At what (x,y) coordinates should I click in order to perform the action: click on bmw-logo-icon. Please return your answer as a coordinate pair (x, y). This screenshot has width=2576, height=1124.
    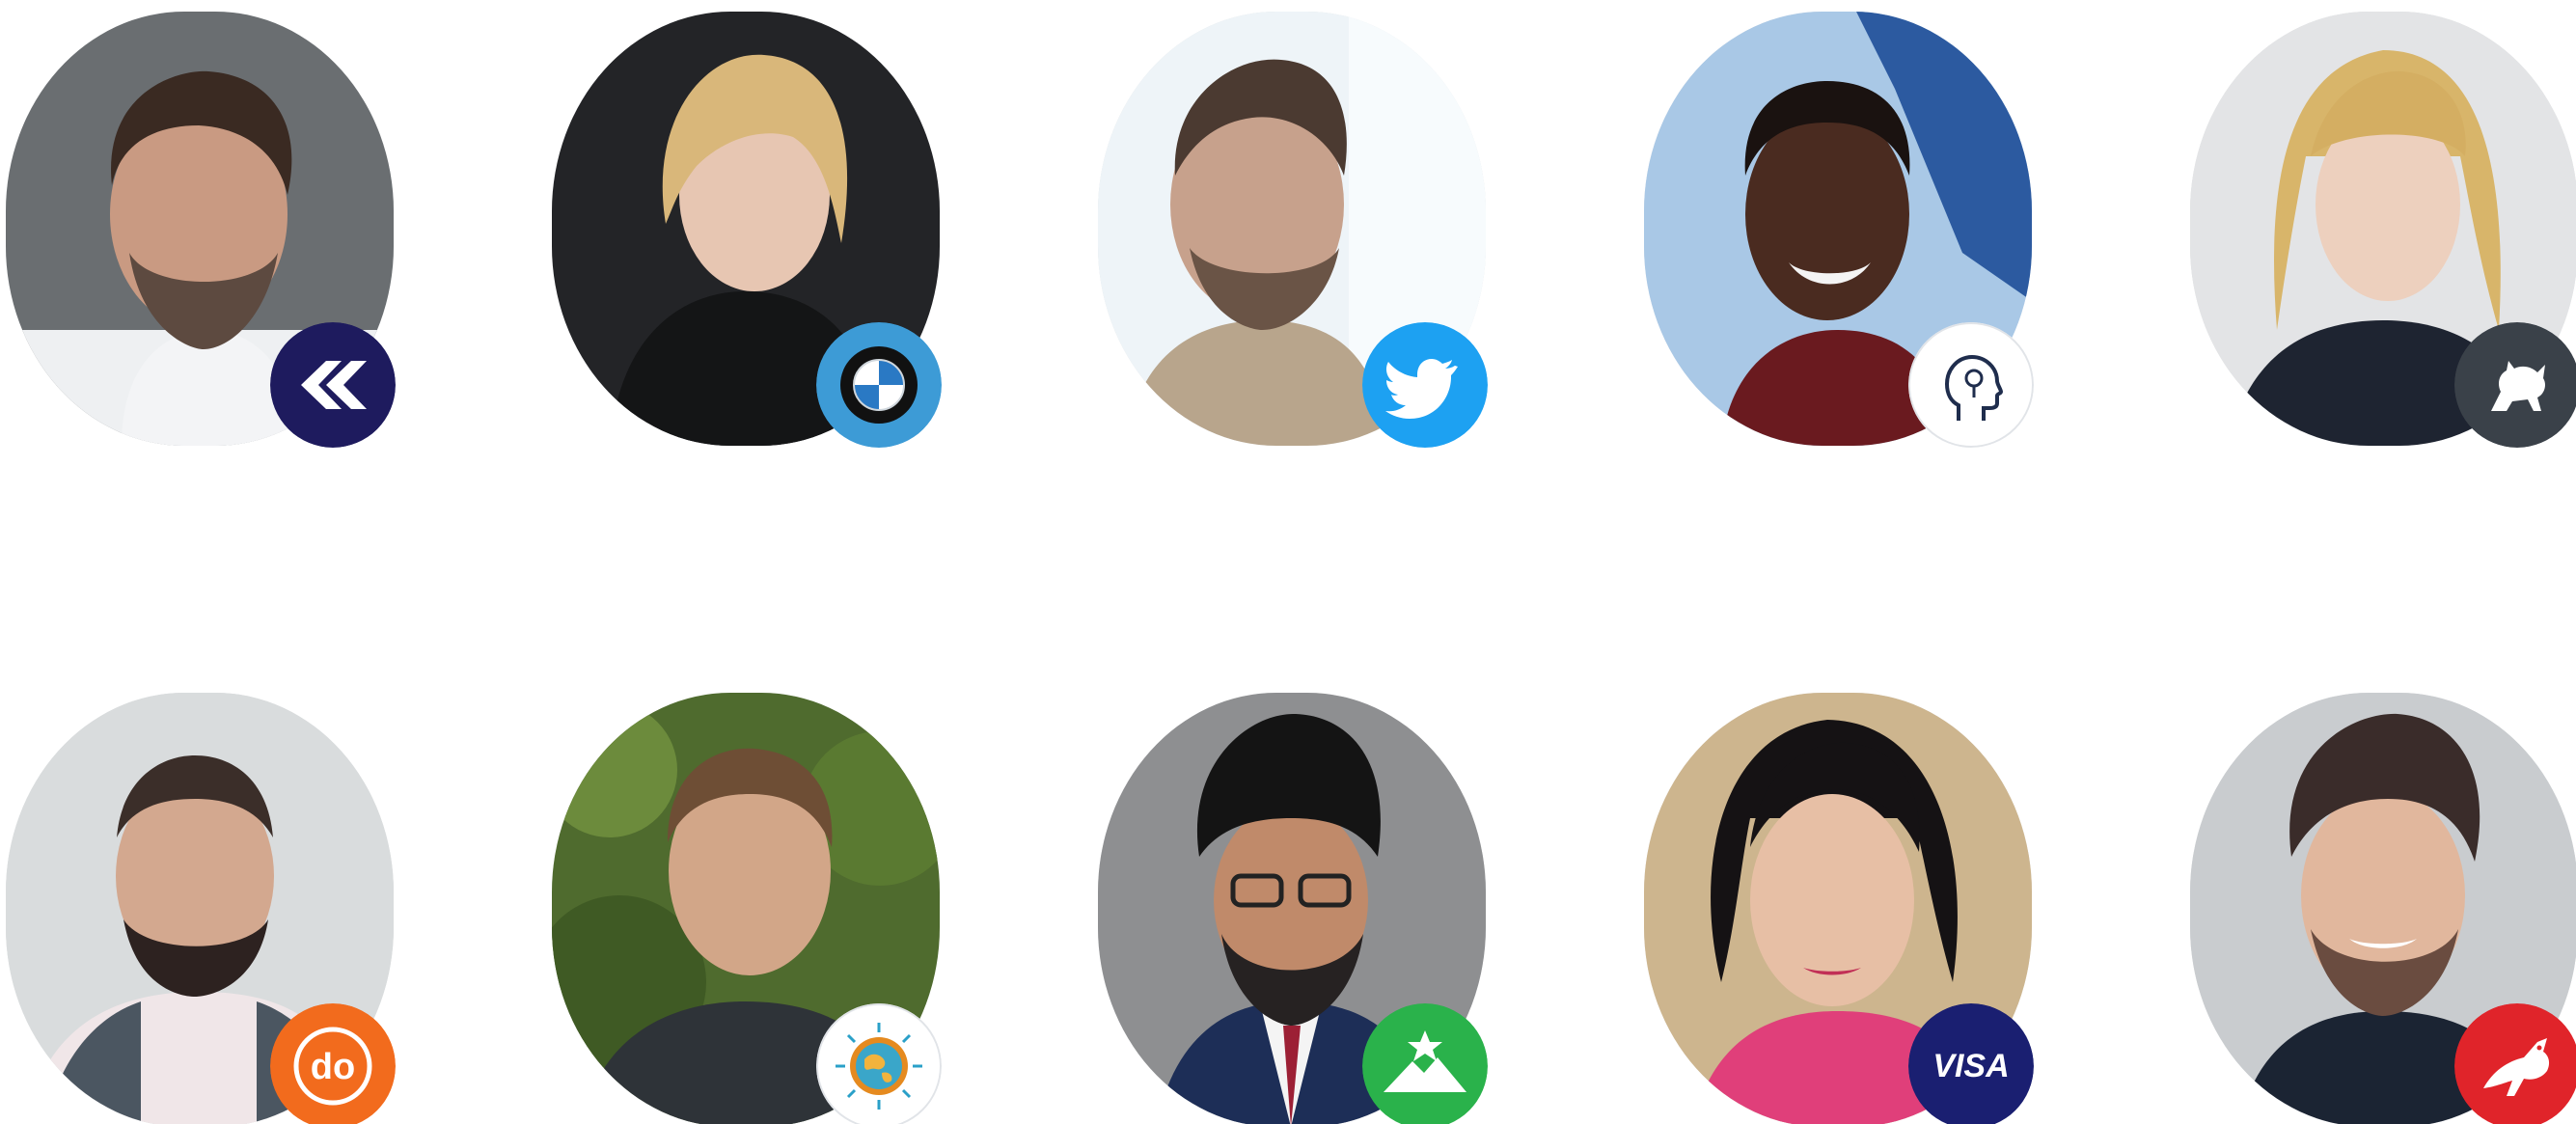
    Looking at the image, I should click on (879, 385).